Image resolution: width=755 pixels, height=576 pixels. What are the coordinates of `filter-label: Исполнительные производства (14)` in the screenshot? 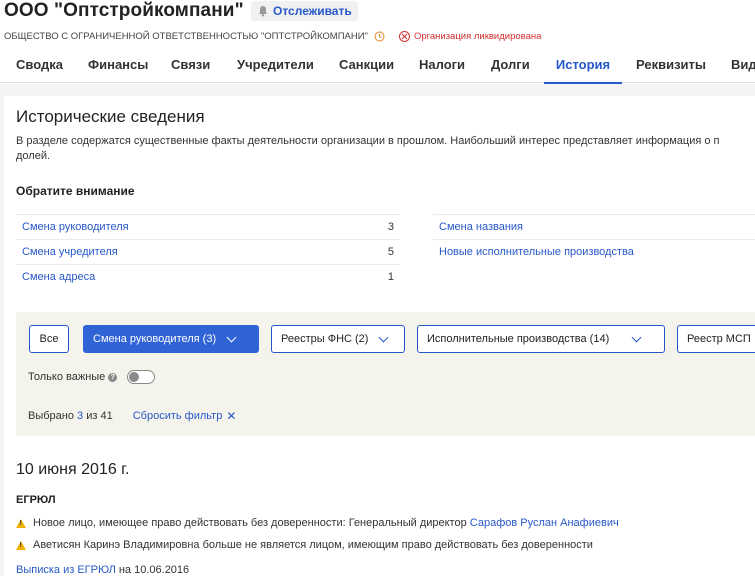 It's located at (518, 339).